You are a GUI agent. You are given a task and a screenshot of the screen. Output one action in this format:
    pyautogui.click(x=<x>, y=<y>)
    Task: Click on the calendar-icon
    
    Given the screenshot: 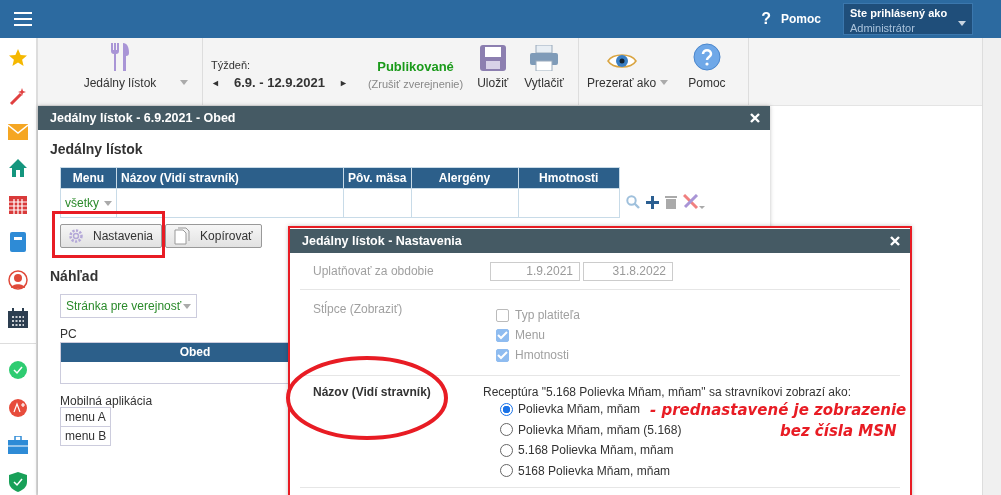 What is the action you would take?
    pyautogui.click(x=18, y=318)
    